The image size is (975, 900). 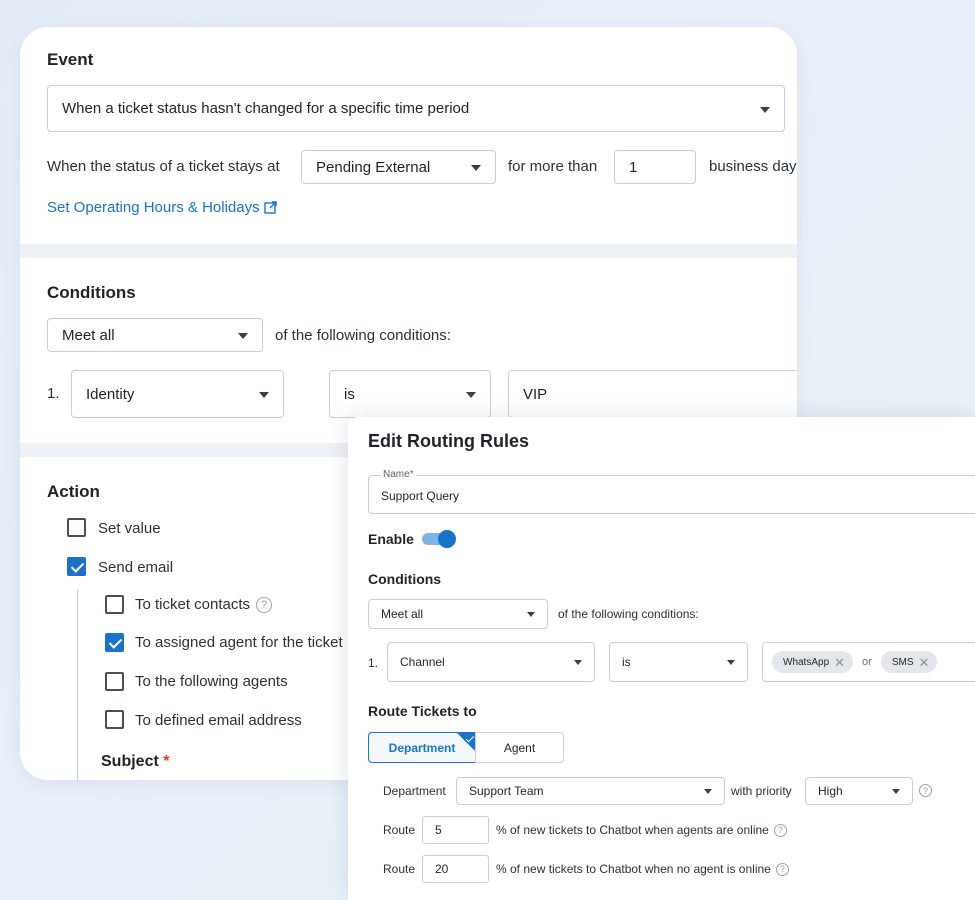 I want to click on modal-conditions-label: Conditions, so click(x=405, y=579).